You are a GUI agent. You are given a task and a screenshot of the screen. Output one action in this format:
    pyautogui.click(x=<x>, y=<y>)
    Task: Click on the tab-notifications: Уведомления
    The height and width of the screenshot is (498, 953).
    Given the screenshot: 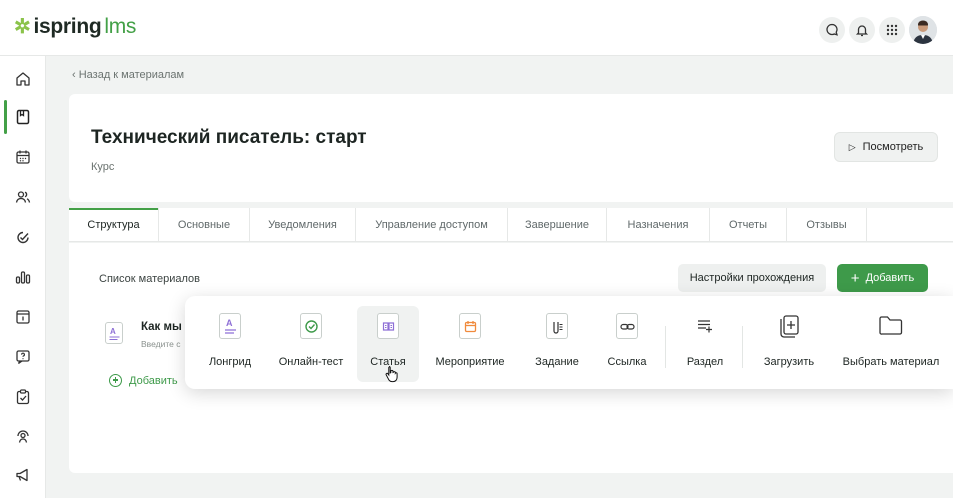 What is the action you would take?
    pyautogui.click(x=303, y=225)
    